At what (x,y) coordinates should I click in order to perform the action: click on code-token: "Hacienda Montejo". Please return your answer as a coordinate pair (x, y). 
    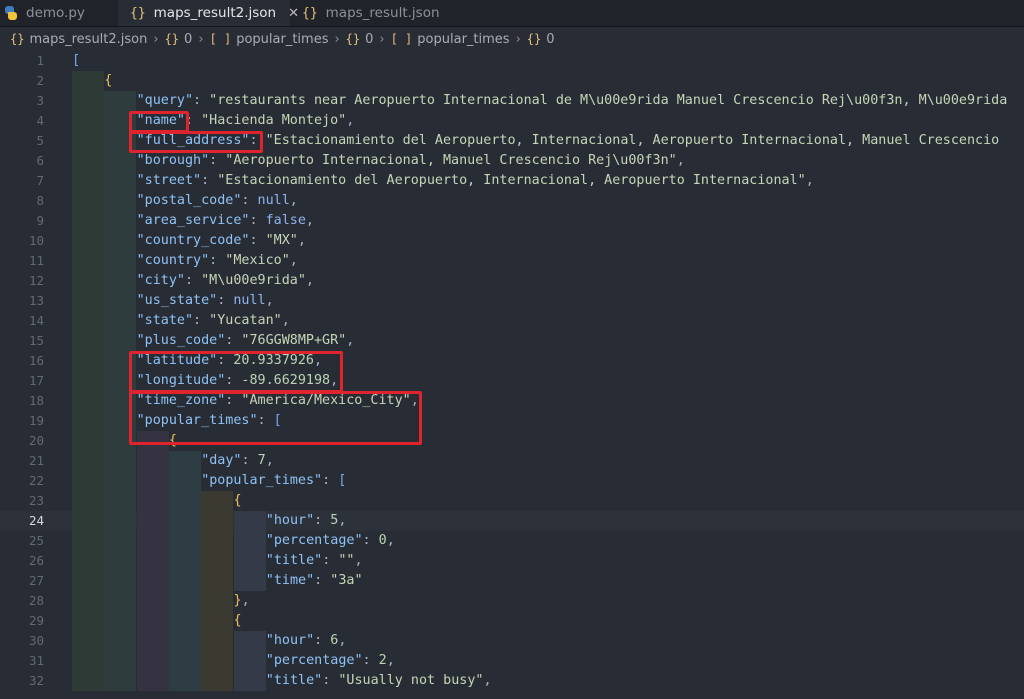
    Looking at the image, I should click on (274, 120).